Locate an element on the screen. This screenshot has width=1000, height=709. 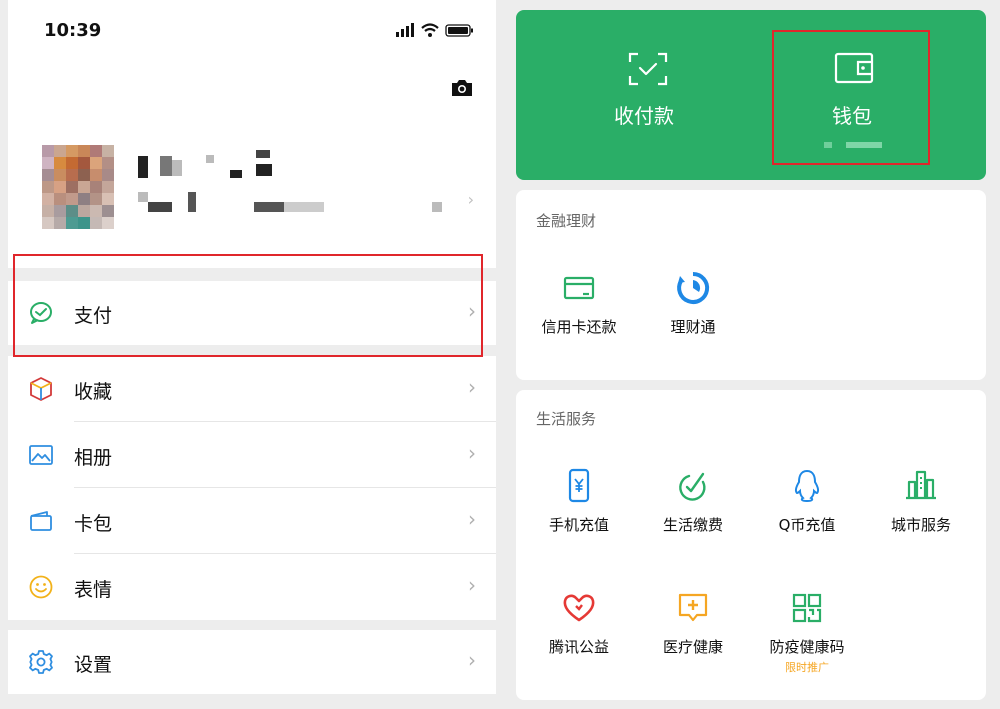
service-label: 防疫健康码 is located at coordinates (807, 647).